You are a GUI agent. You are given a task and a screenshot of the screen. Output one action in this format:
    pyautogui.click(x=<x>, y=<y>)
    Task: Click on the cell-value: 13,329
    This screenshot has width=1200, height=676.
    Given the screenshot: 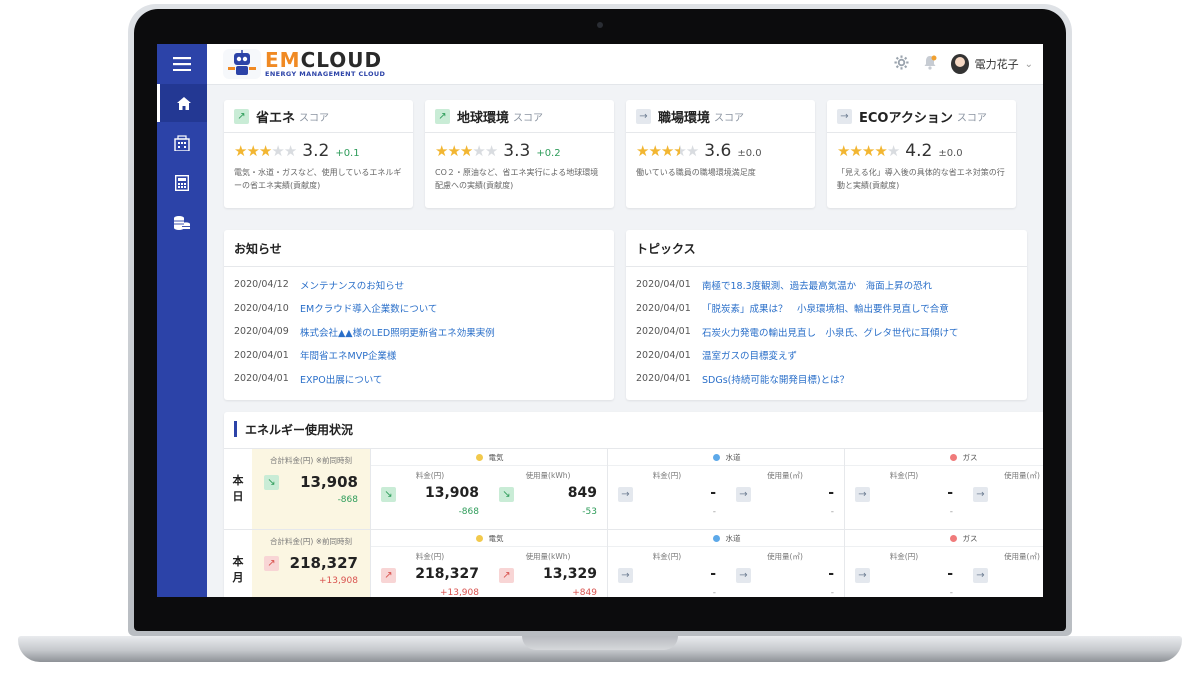 What is the action you would take?
    pyautogui.click(x=569, y=574)
    